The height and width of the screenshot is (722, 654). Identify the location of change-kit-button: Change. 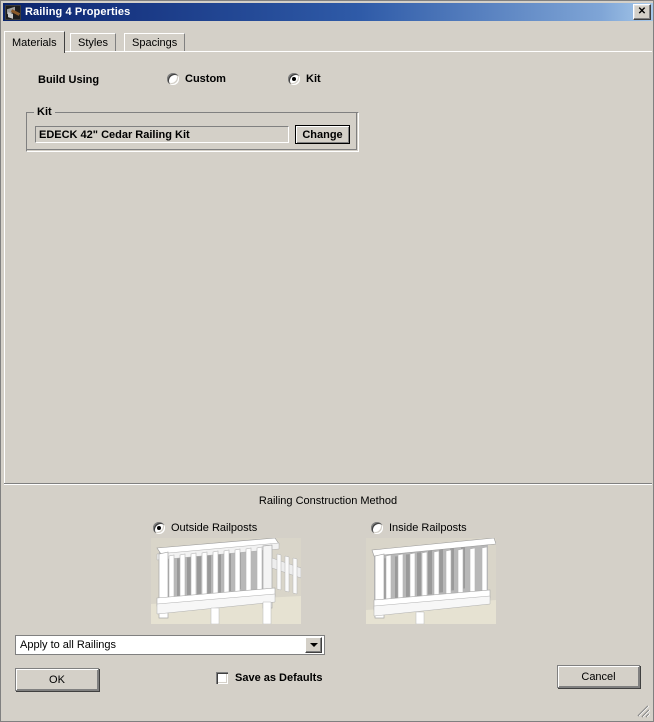
(322, 134).